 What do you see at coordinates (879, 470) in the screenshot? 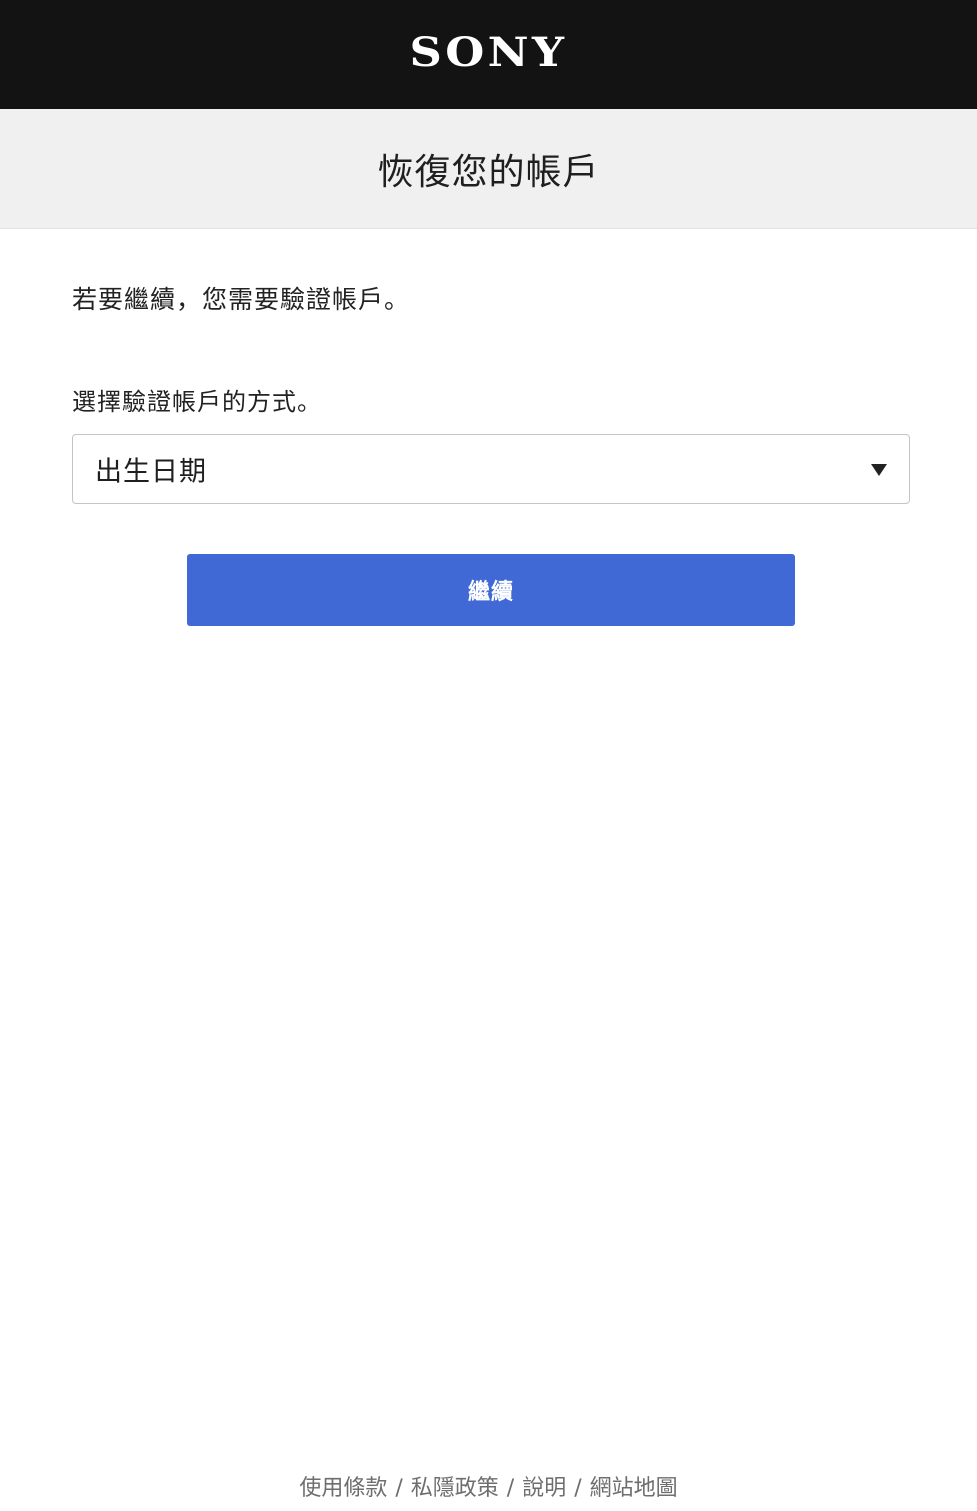
I see `dropdown-caret-icon` at bounding box center [879, 470].